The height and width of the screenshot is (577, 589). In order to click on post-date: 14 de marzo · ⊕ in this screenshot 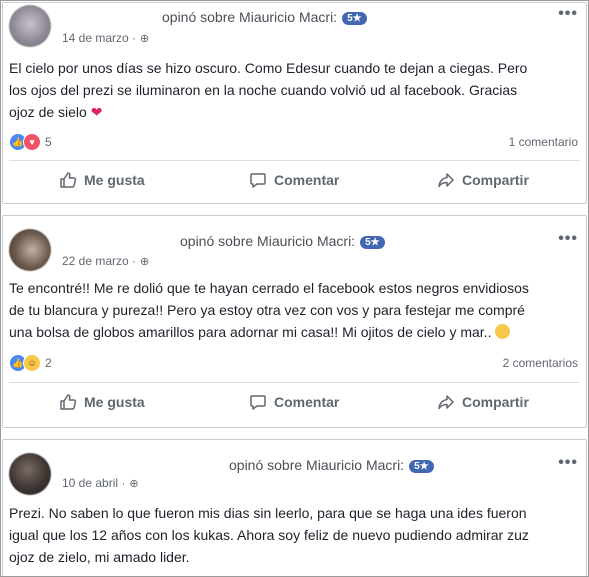, I will do `click(106, 38)`.